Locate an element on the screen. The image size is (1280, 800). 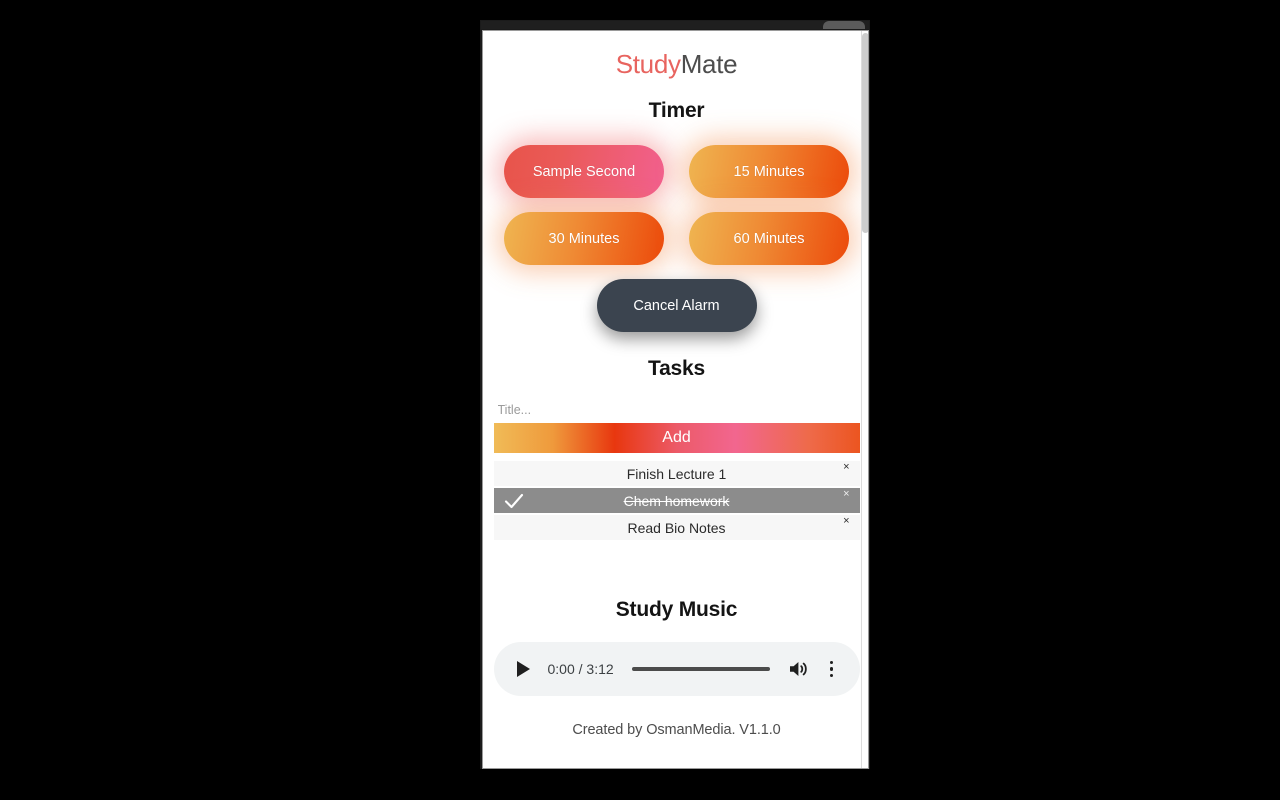
task-label: Read Bio Notes is located at coordinates (676, 527).